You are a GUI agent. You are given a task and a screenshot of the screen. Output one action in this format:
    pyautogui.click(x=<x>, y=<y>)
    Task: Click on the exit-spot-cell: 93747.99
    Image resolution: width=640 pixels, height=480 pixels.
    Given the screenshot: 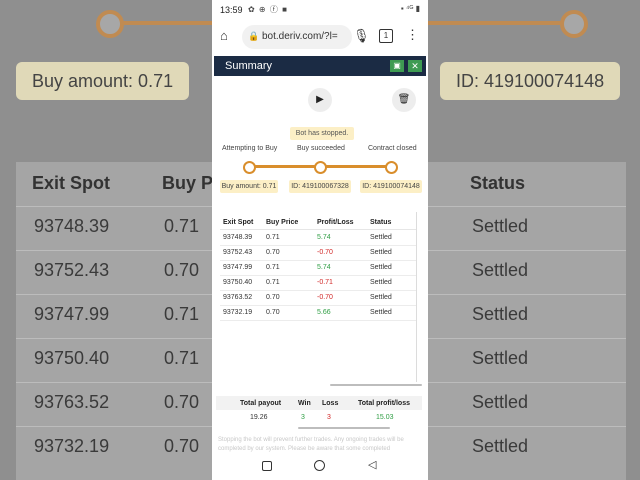 What is the action you would take?
    pyautogui.click(x=238, y=267)
    